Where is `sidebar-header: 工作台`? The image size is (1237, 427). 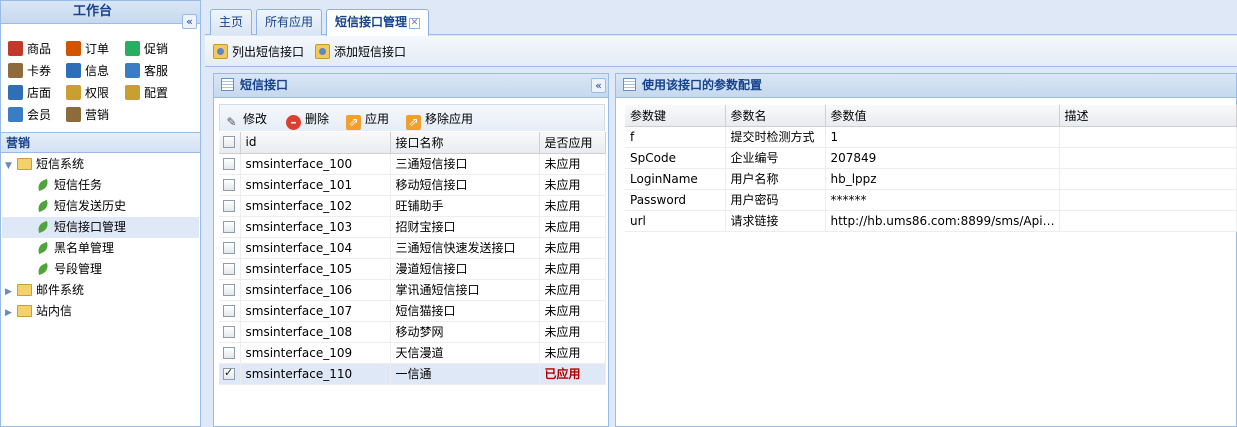
sidebar-header: 工作台 is located at coordinates (100, 12).